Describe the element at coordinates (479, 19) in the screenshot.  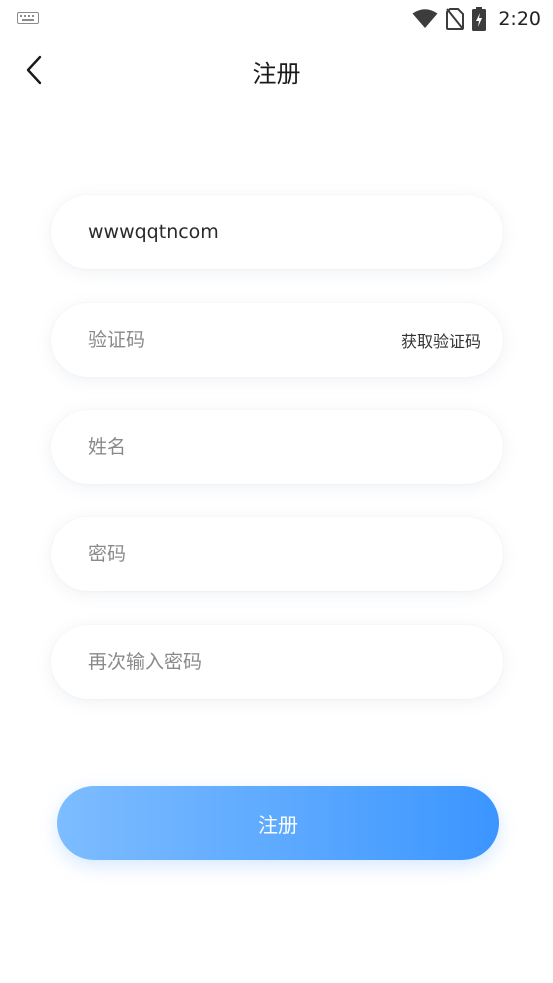
I see `battery-charging-icon` at that location.